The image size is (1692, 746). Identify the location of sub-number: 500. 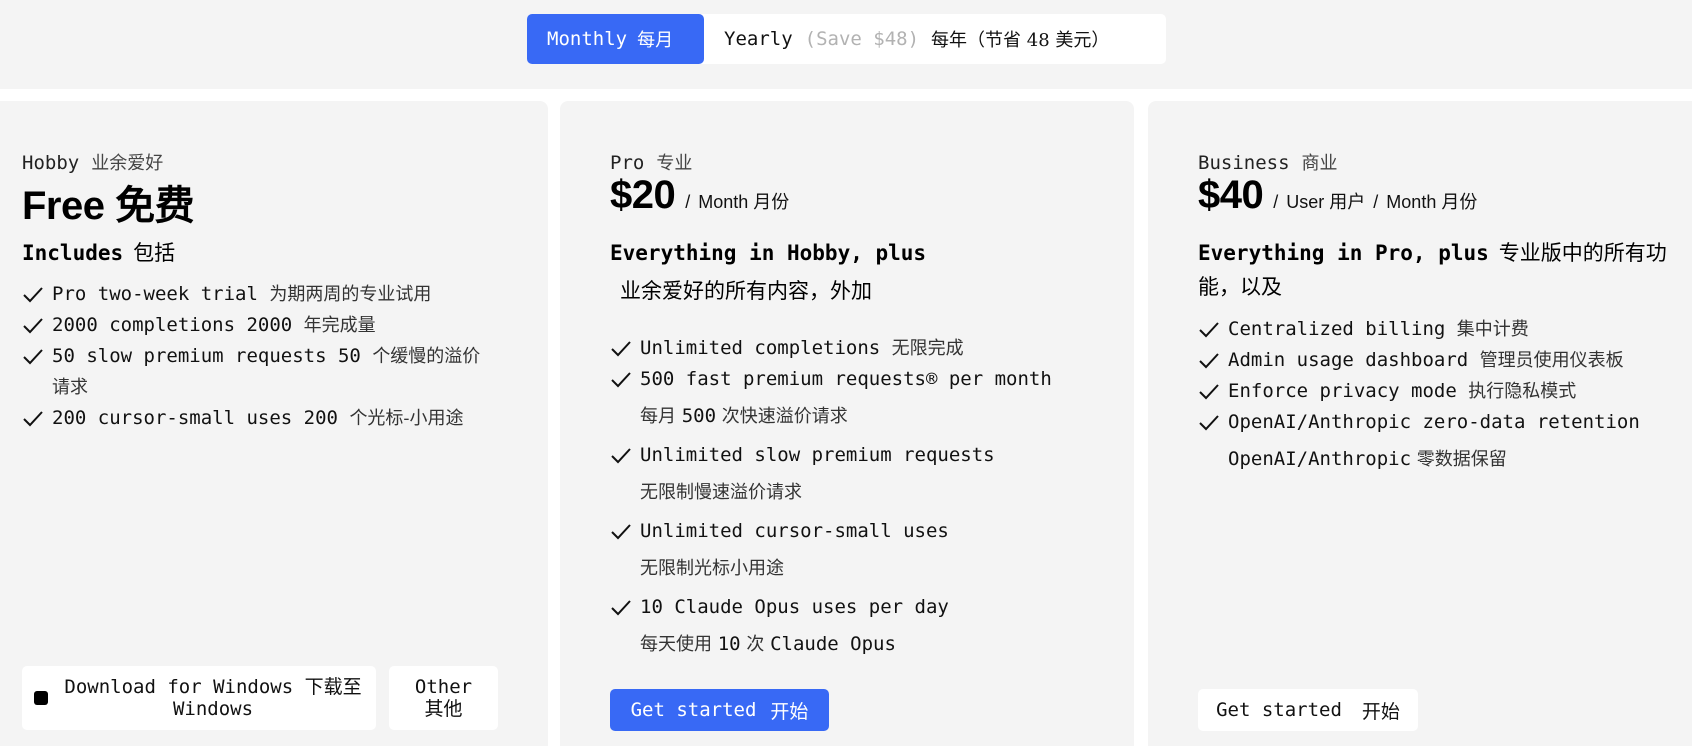
(699, 416).